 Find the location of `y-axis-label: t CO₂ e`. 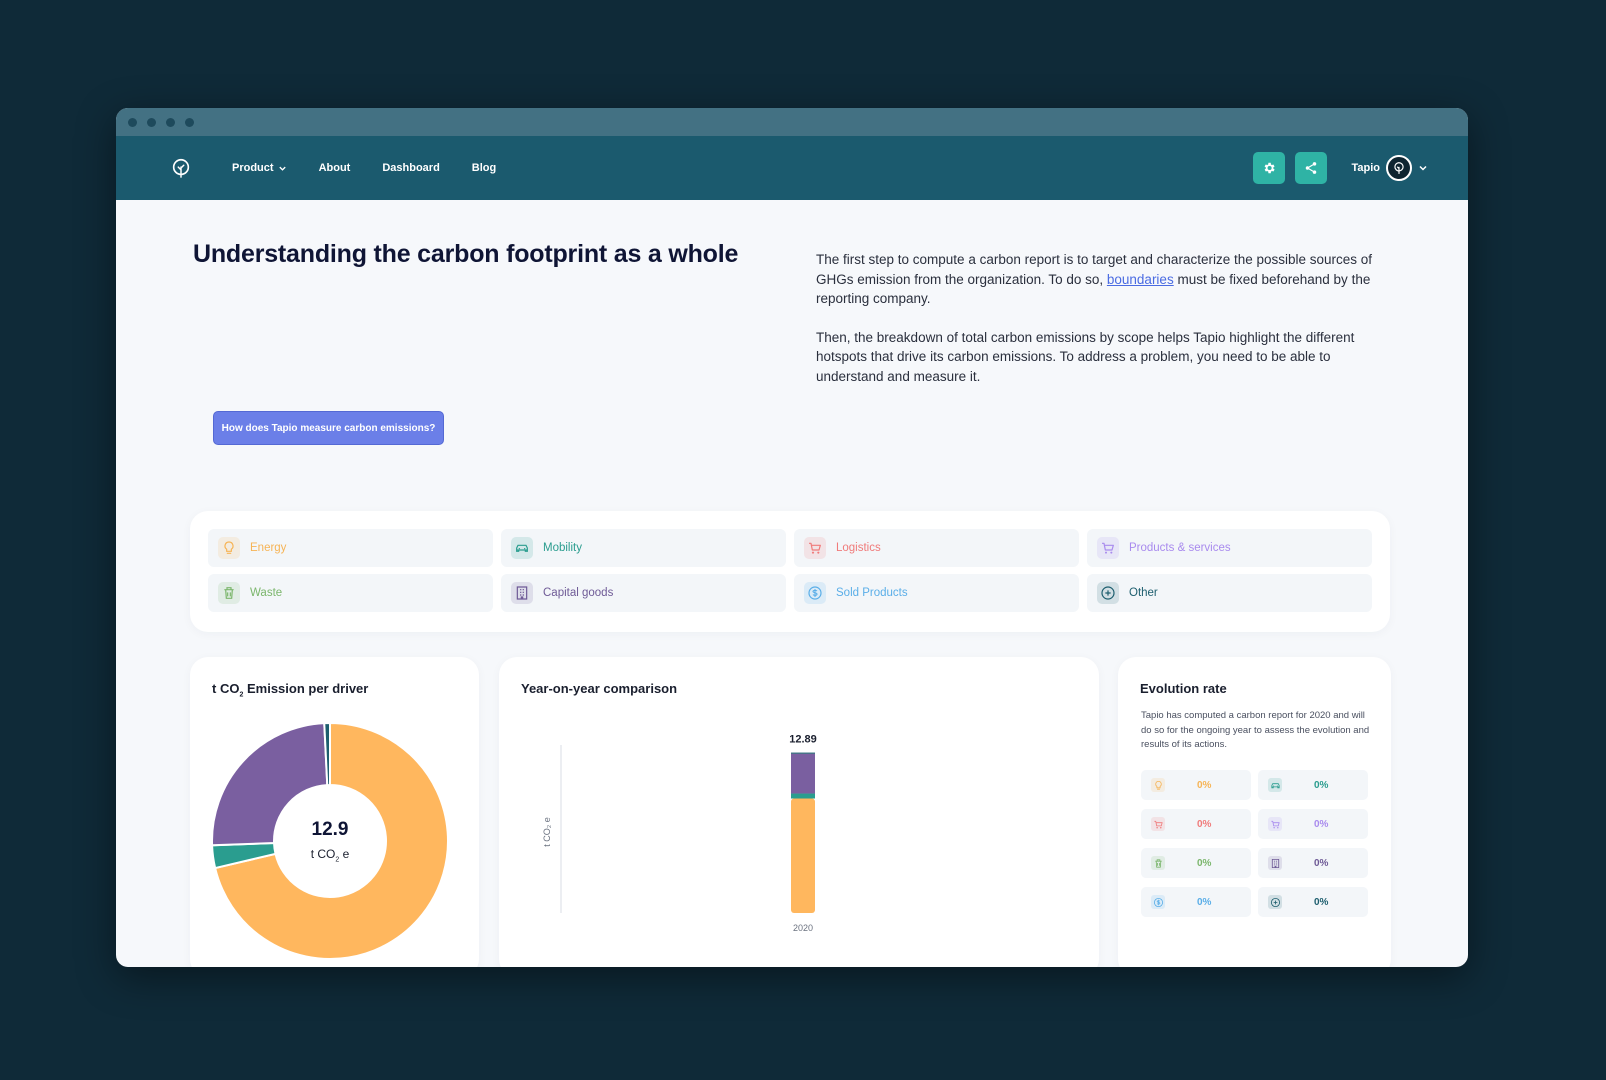

y-axis-label: t CO₂ e is located at coordinates (547, 832).